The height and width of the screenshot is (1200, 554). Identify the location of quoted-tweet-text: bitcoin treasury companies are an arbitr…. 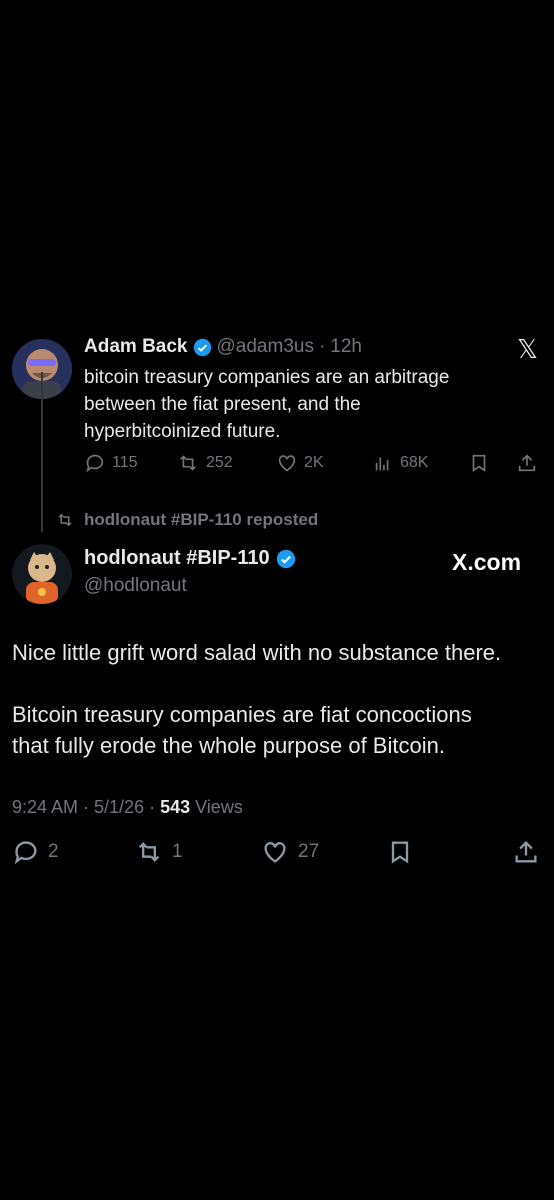
(304, 404).